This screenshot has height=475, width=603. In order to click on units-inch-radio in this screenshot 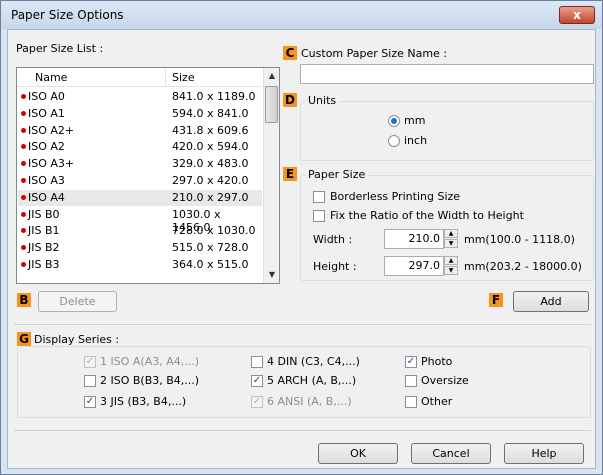, I will do `click(394, 141)`.